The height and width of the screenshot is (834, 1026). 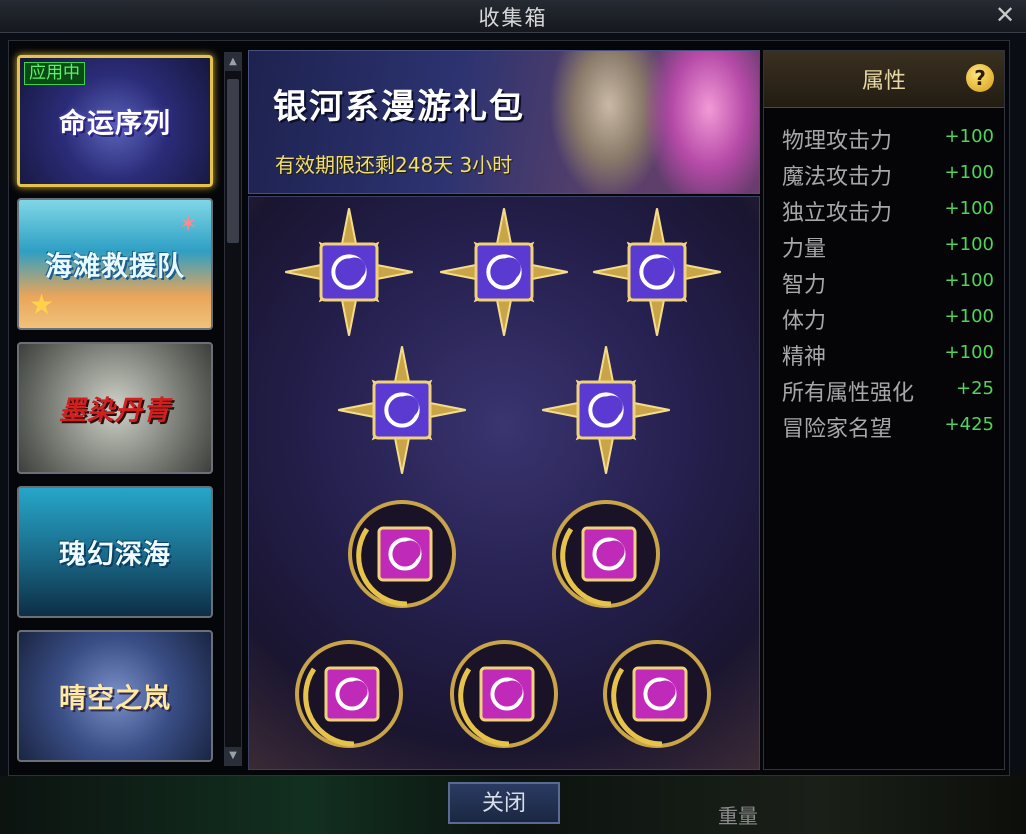 I want to click on character-art-female, so click(x=701, y=122).